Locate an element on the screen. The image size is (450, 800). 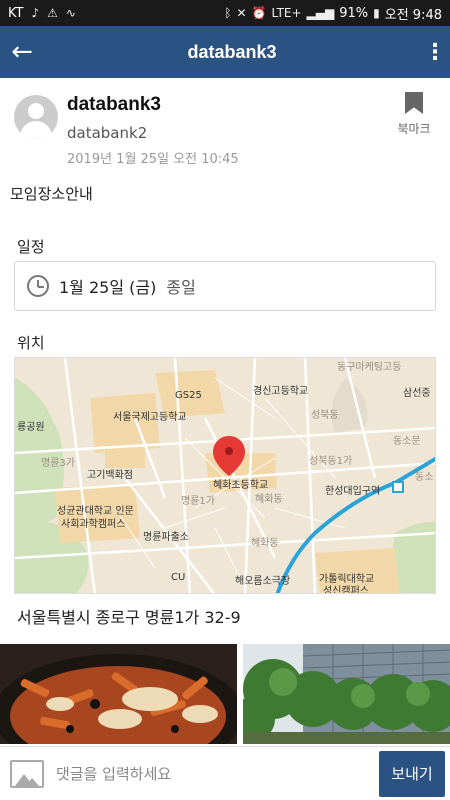
arrow-left-icon: ← is located at coordinates (22, 52).